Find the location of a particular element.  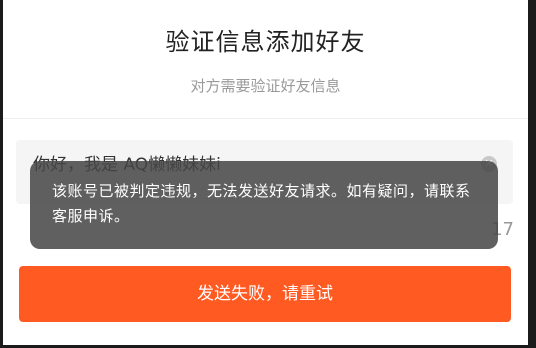

divider is located at coordinates (265, 118).